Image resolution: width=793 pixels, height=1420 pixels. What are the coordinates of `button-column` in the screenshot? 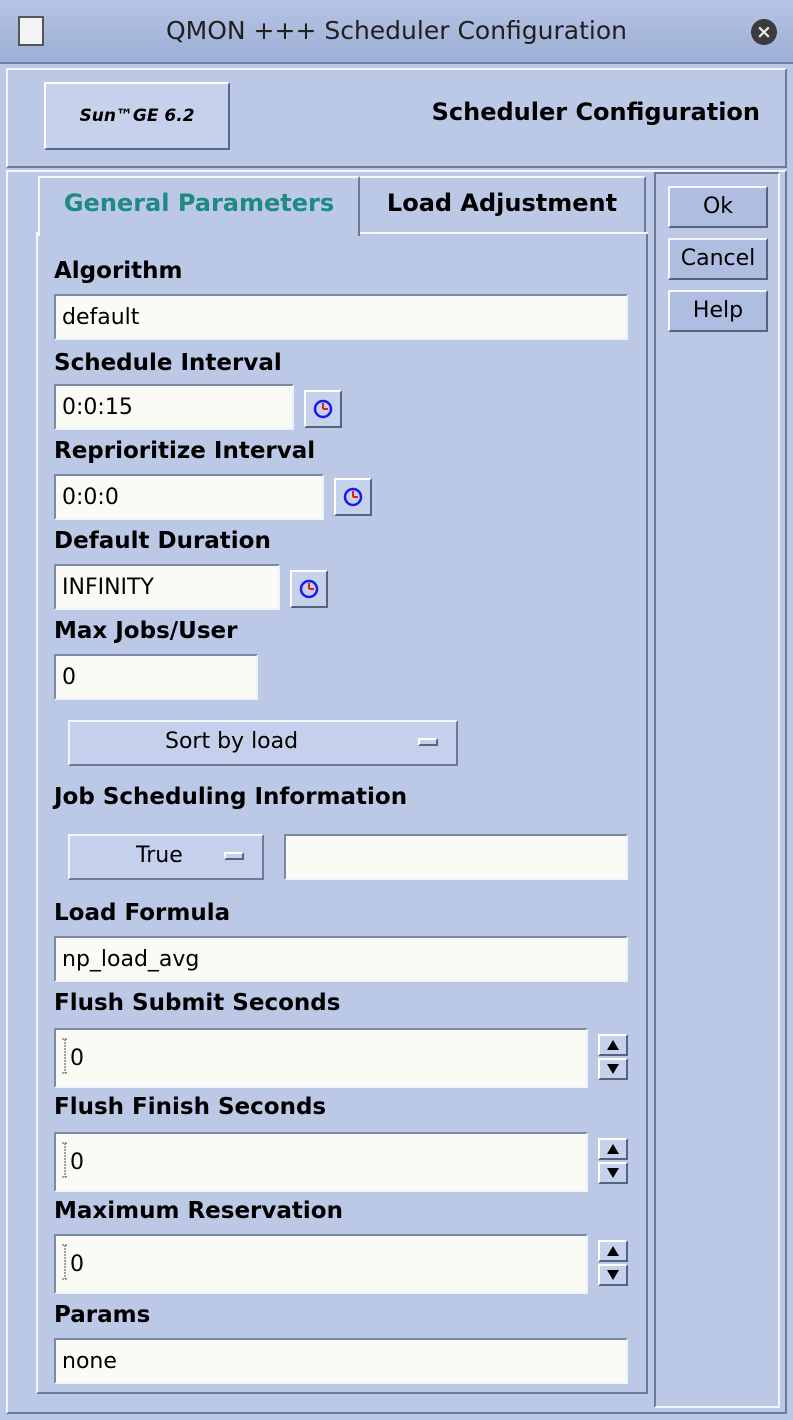 It's located at (717, 790).